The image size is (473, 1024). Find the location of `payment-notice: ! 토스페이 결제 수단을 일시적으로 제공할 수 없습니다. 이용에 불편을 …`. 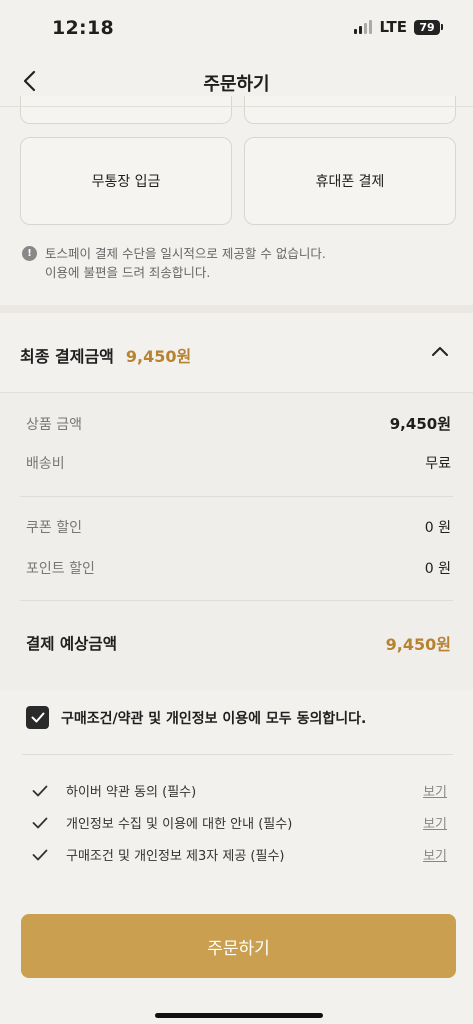

payment-notice: ! 토스페이 결제 수단을 일시적으로 제공할 수 없습니다. 이용에 불편을 … is located at coordinates (174, 263).